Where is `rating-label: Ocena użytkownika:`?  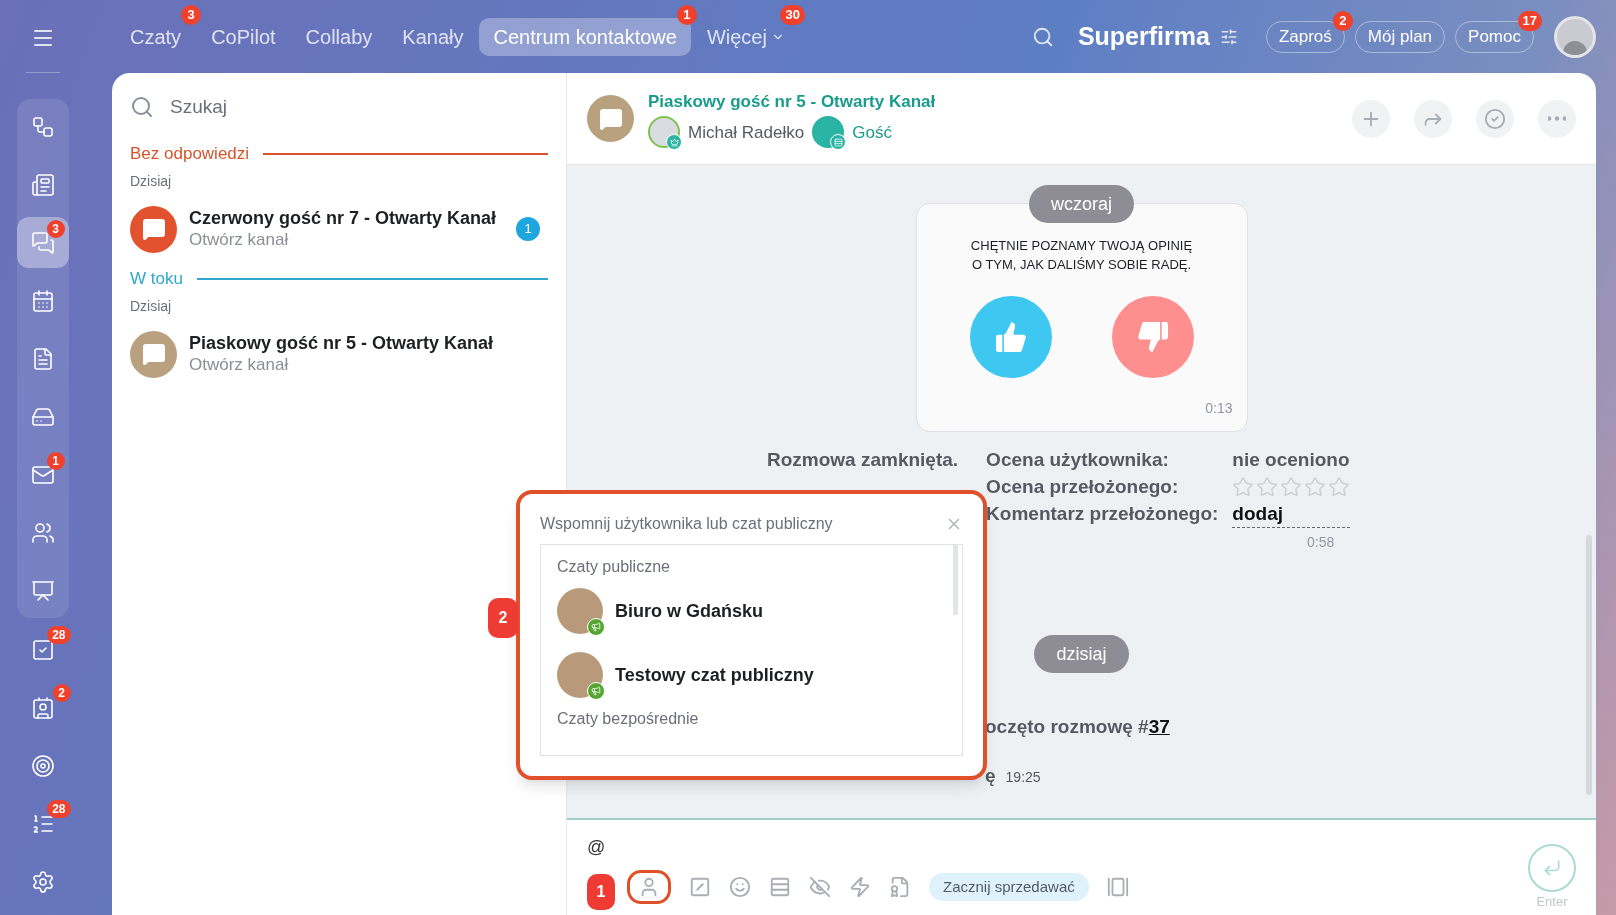
rating-label: Ocena użytkownika: is located at coordinates (1078, 460).